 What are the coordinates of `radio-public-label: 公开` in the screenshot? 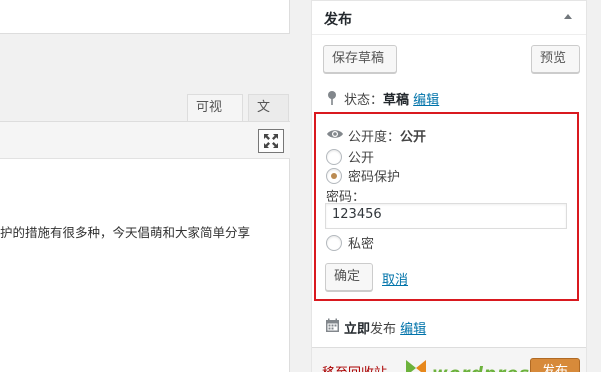 It's located at (361, 158).